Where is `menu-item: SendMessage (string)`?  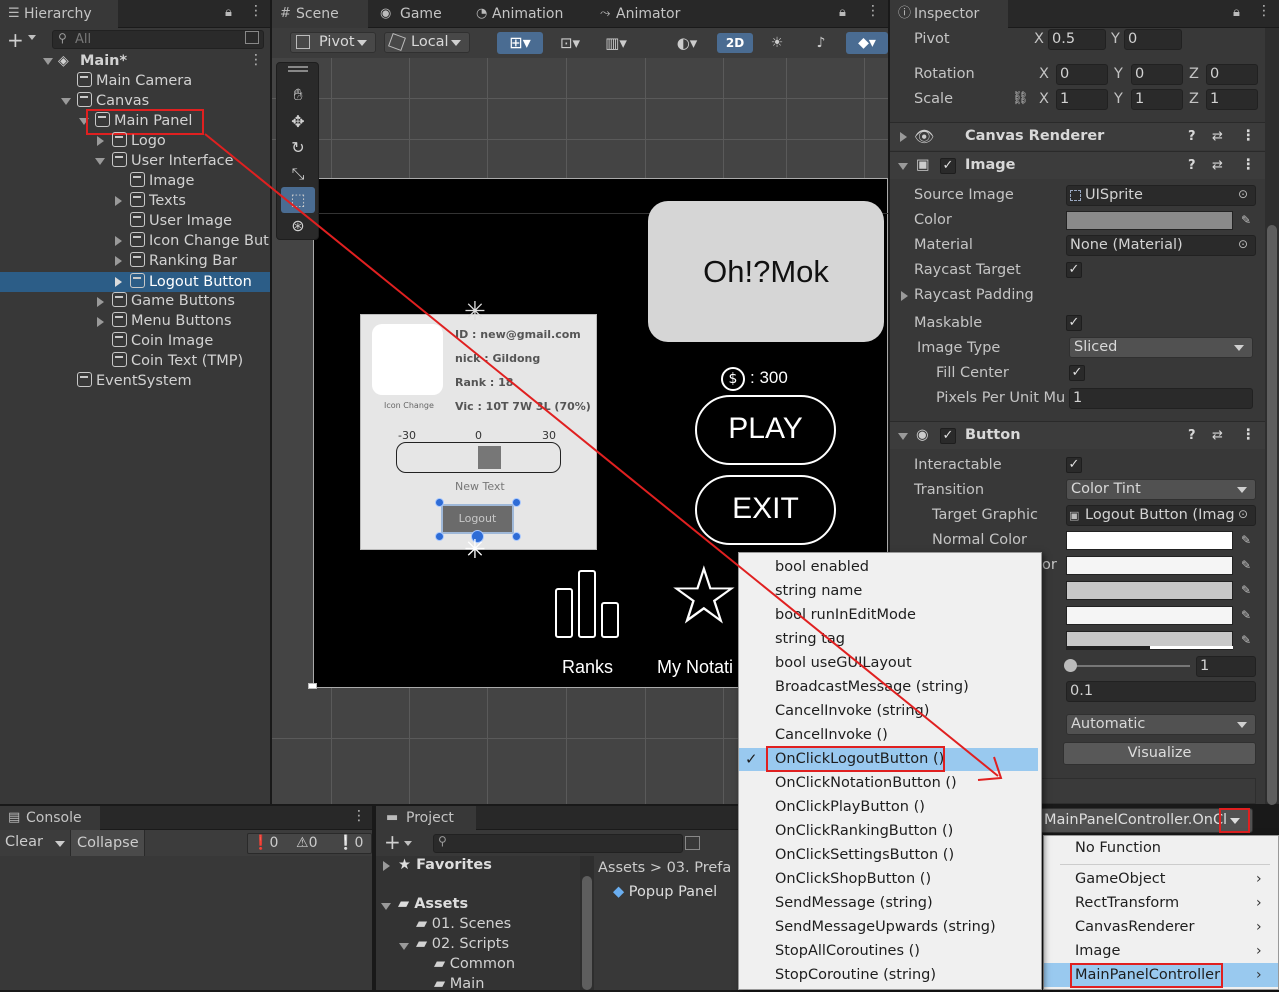
menu-item: SendMessage (string) is located at coordinates (854, 903).